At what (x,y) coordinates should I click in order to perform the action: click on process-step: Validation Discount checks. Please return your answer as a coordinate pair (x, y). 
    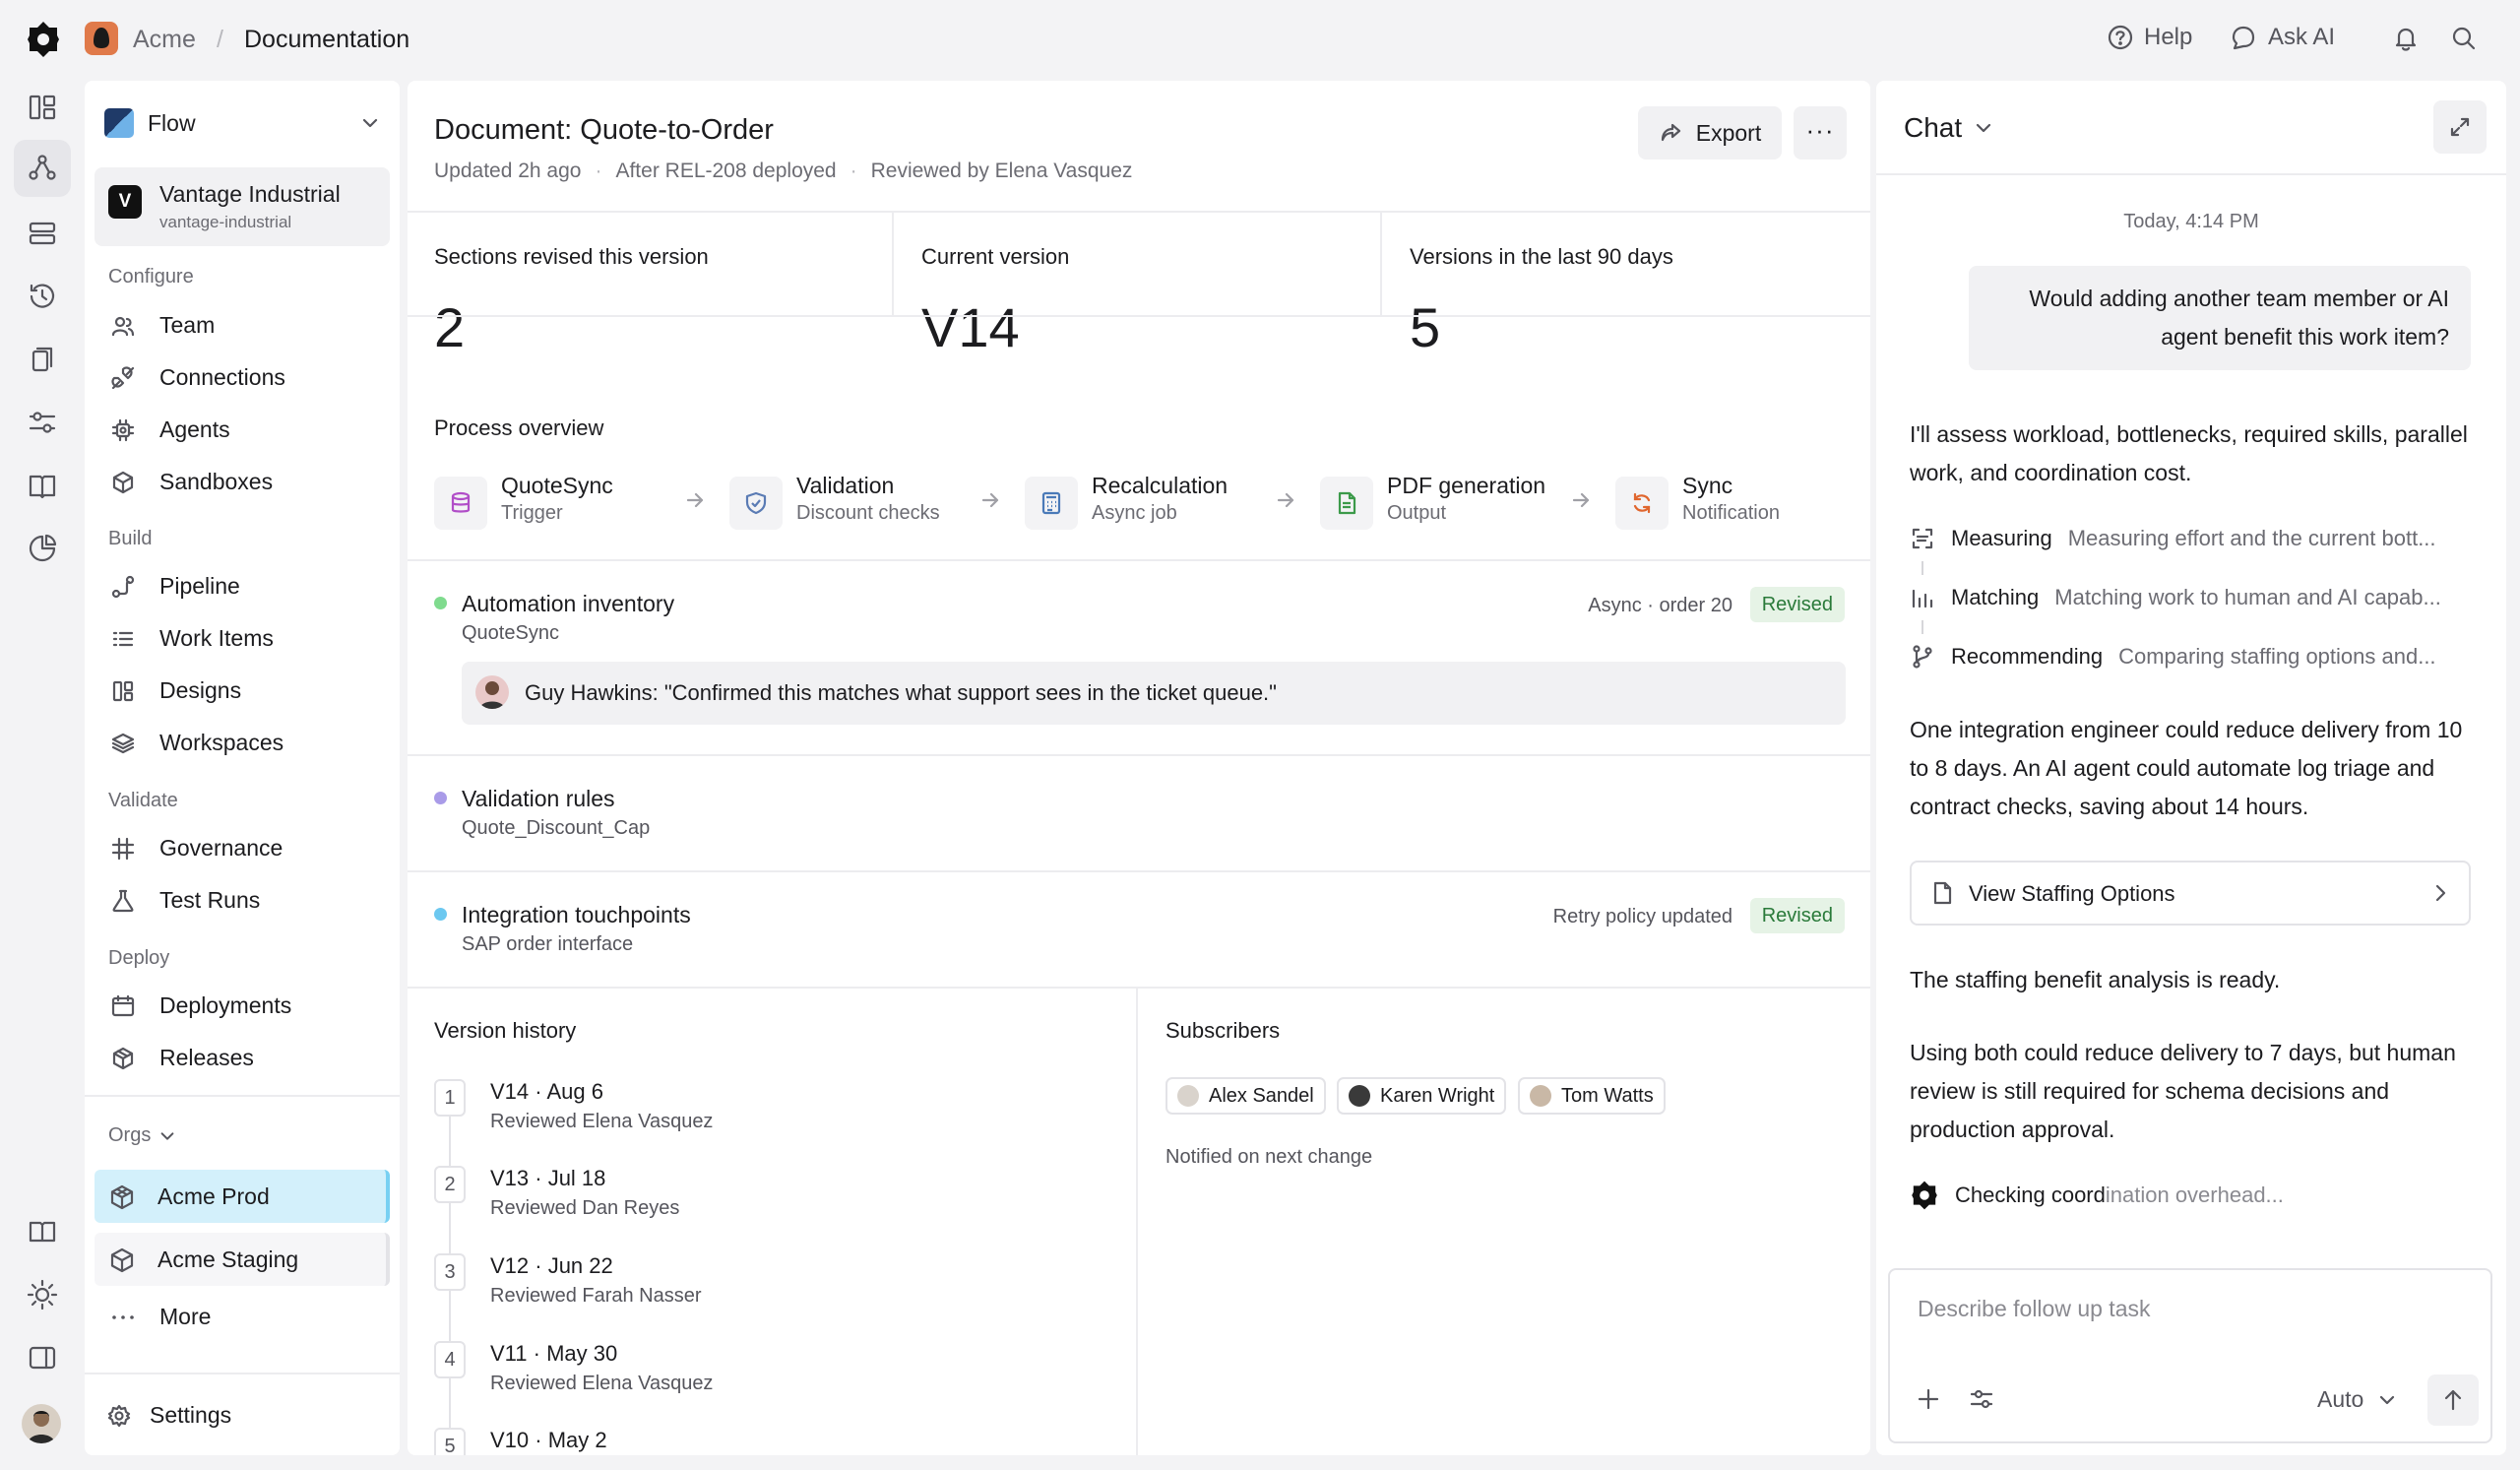
    Looking at the image, I should click on (847, 502).